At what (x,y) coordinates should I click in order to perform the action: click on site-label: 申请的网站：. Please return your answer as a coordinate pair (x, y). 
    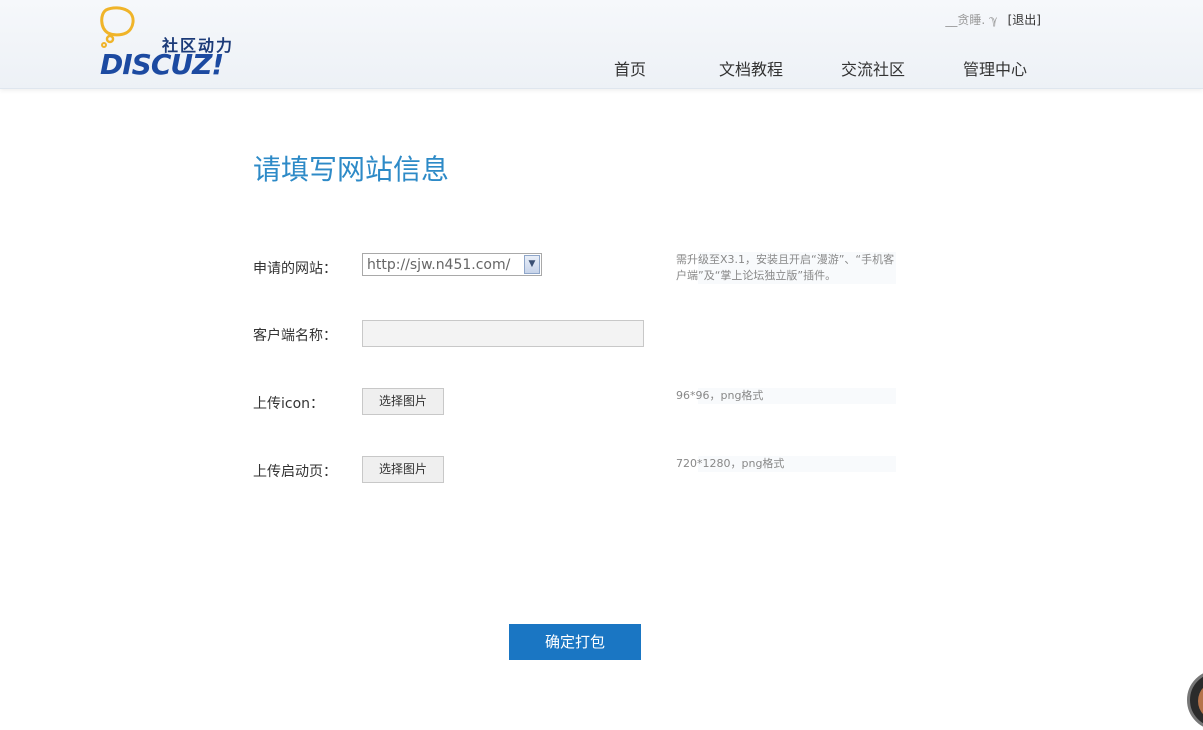
    Looking at the image, I should click on (295, 269).